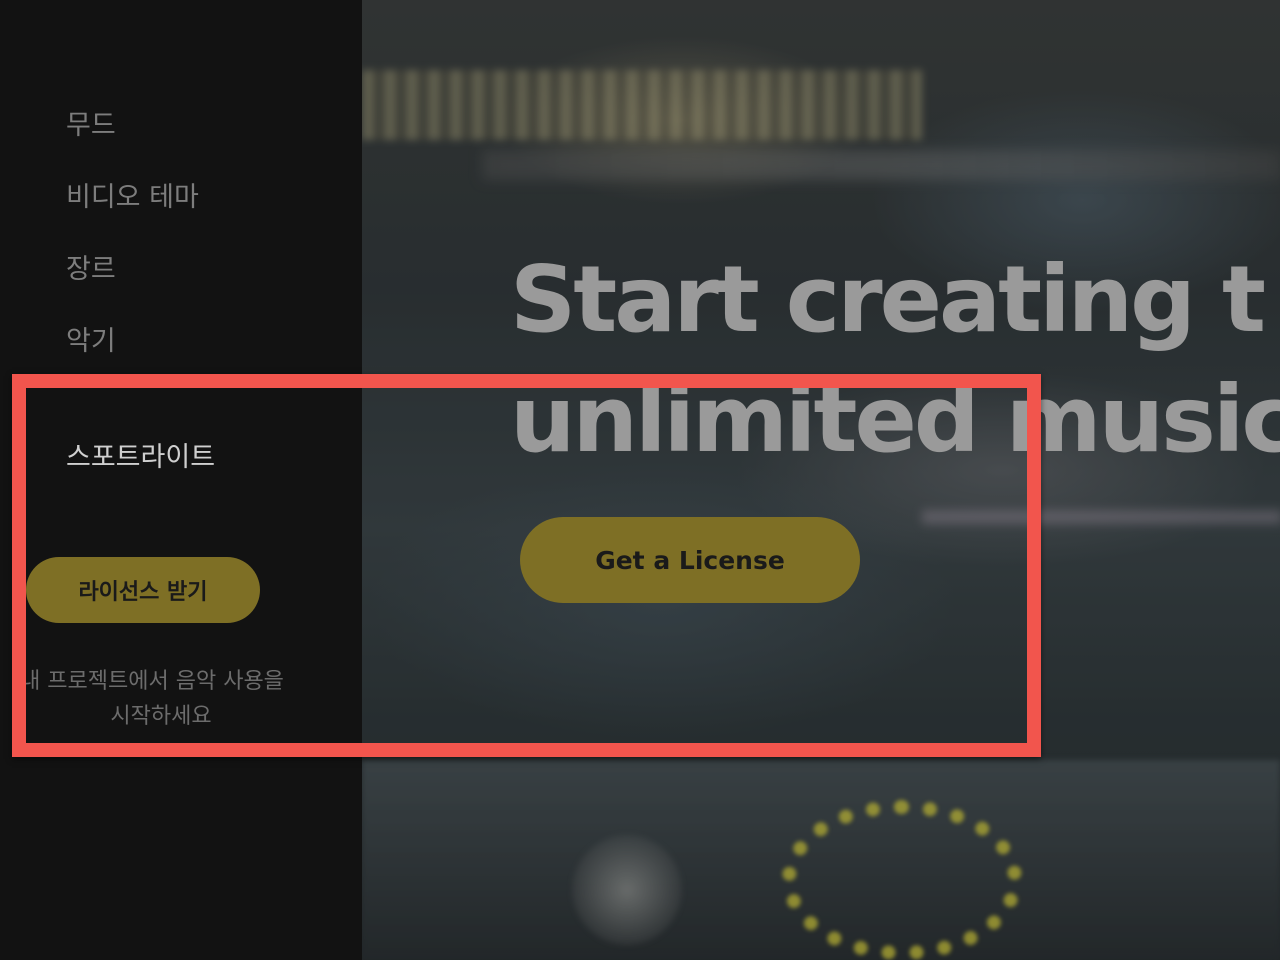 This screenshot has width=1280, height=960. I want to click on sidebar-nav: 무드 비디오 테마 장르 악기, so click(132, 248).